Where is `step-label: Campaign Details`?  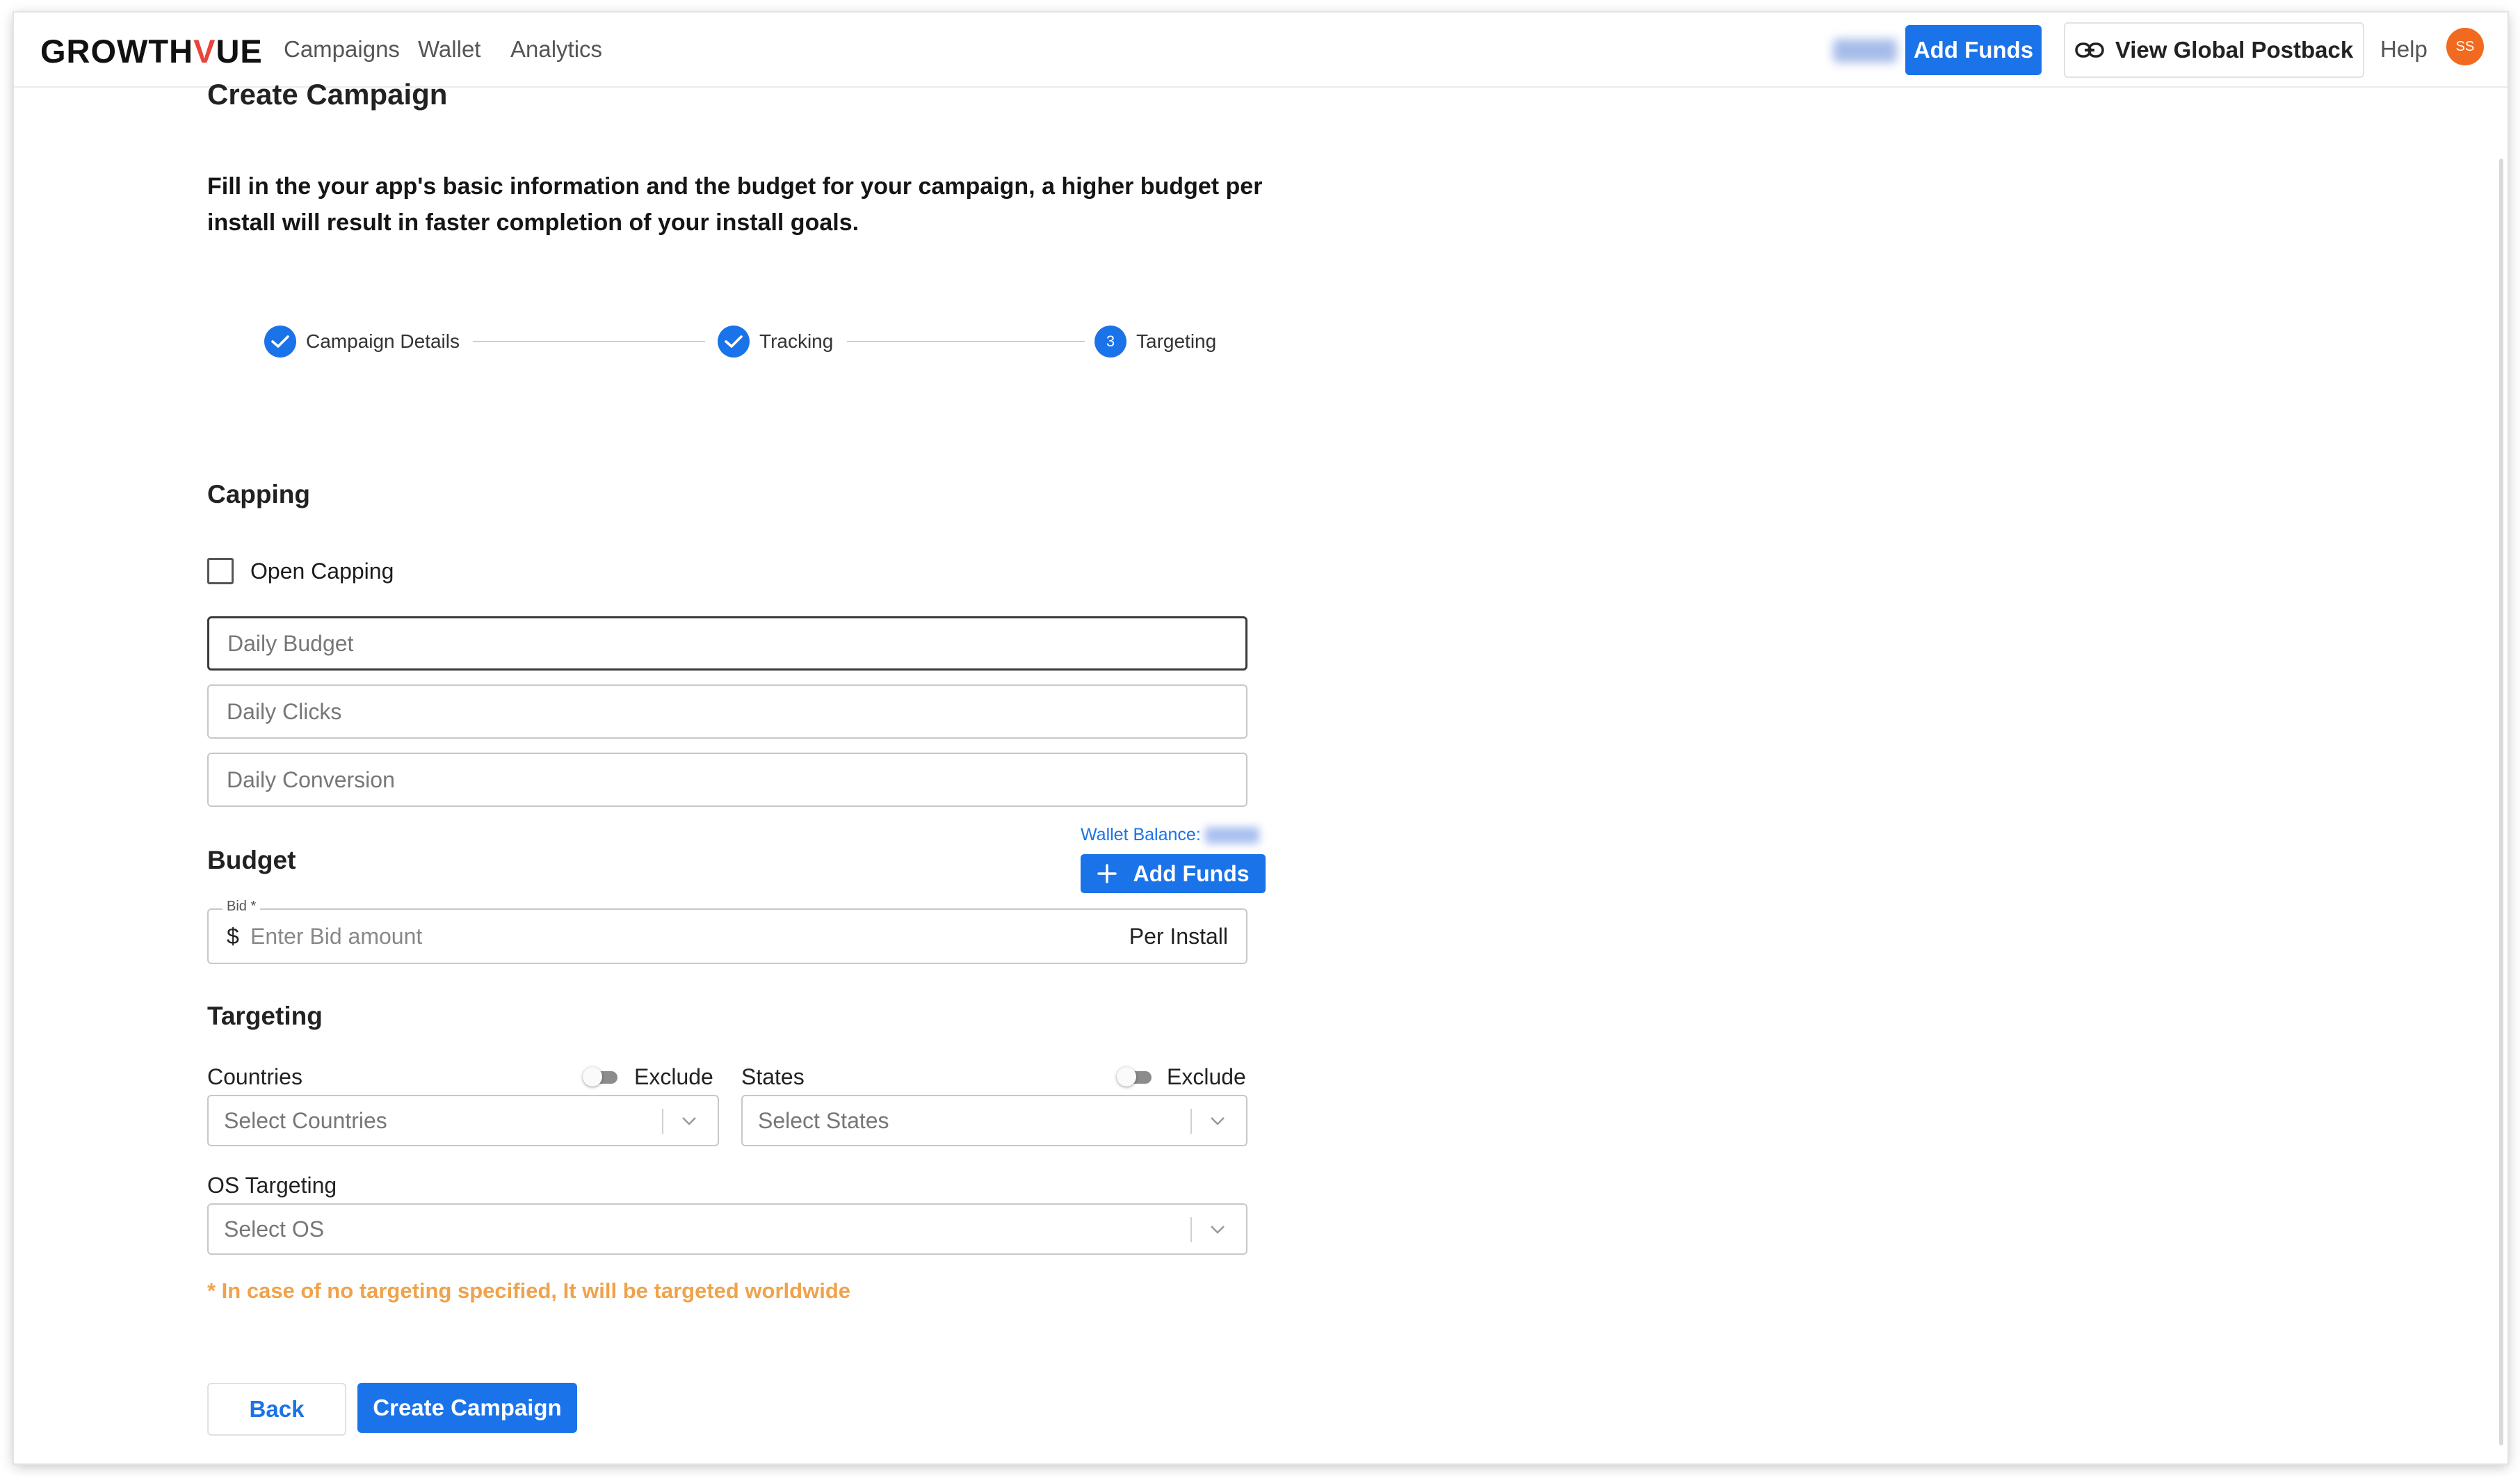
step-label: Campaign Details is located at coordinates (383, 341).